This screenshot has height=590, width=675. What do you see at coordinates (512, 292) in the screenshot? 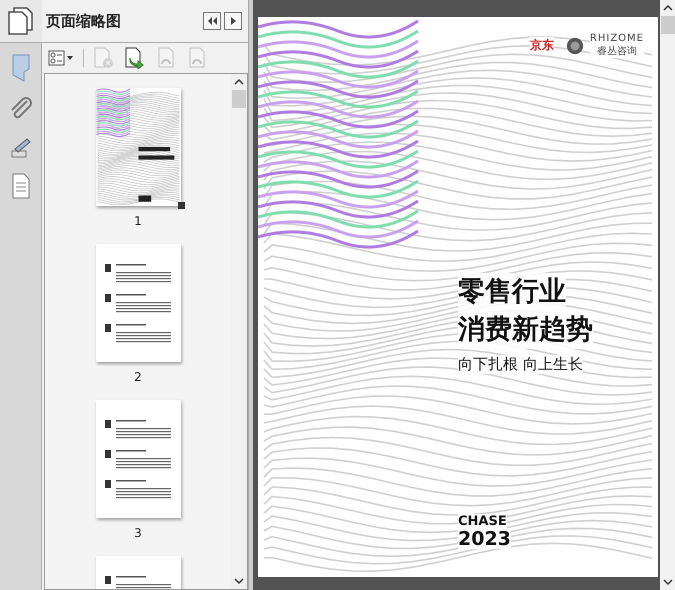
I see `cover-title: 零售行业` at bounding box center [512, 292].